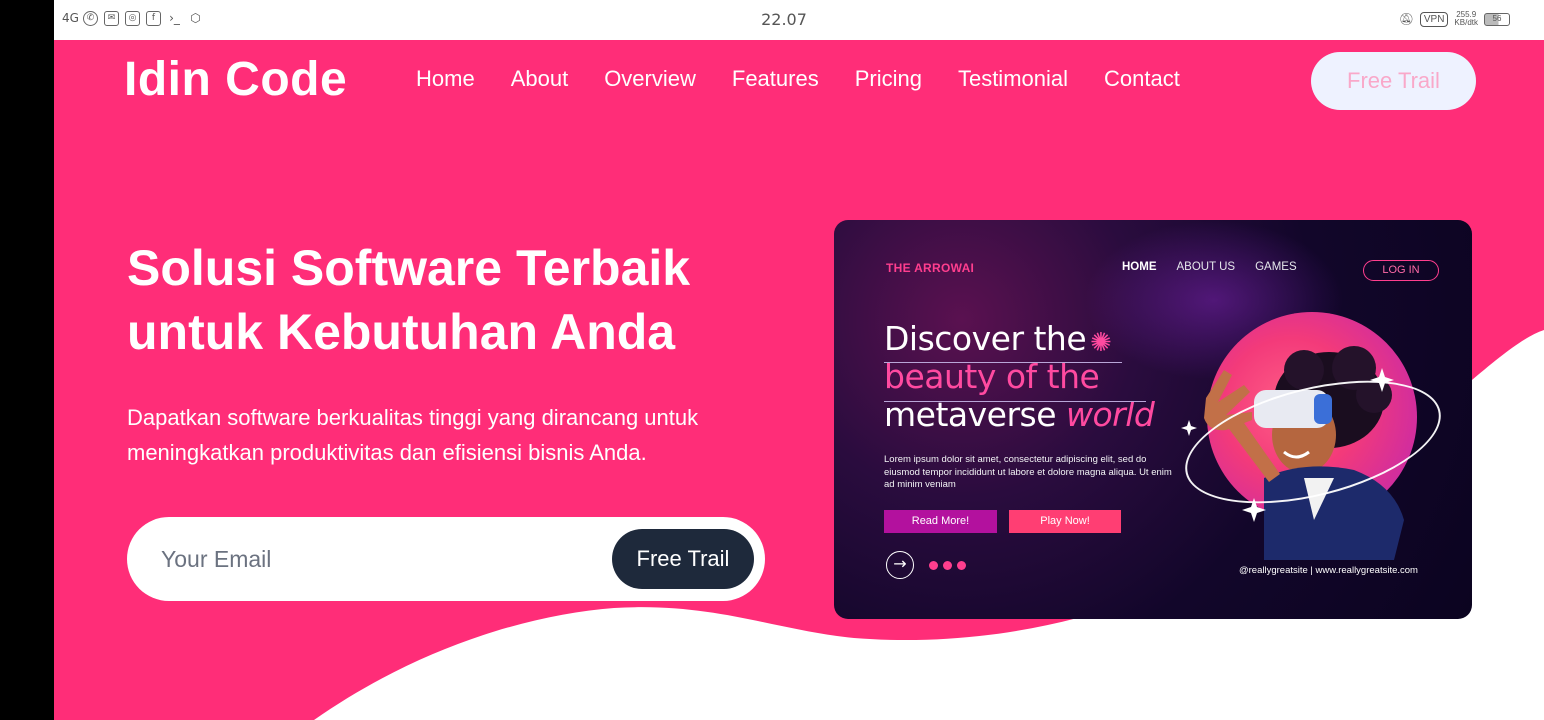 This screenshot has width=1544, height=720. What do you see at coordinates (784, 19) in the screenshot?
I see `status-time: 22.07` at bounding box center [784, 19].